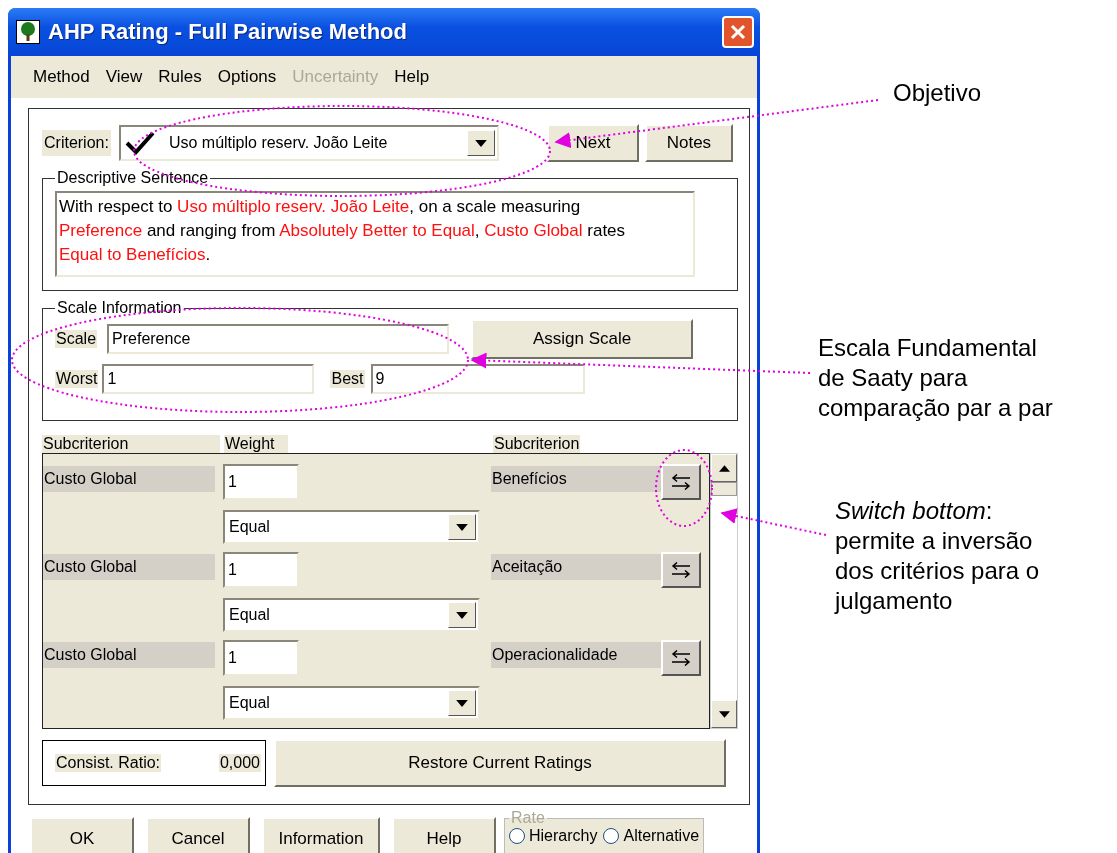  Describe the element at coordinates (553, 836) in the screenshot. I see `rate-radio: Hierarchy` at that location.